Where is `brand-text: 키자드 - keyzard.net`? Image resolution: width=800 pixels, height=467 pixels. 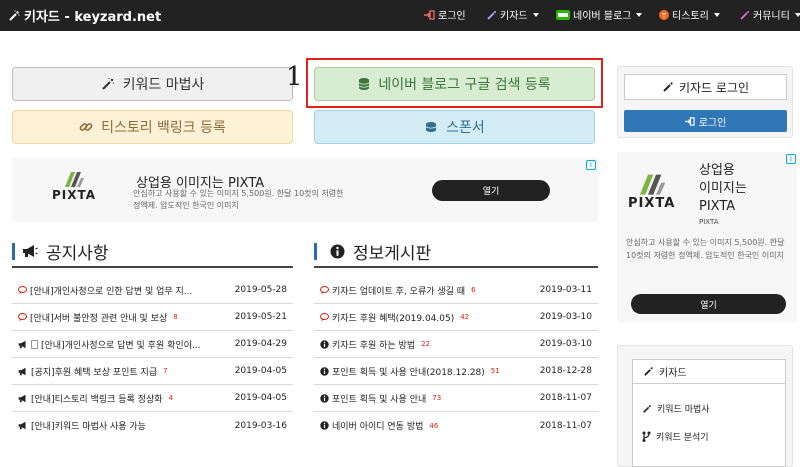
brand-text: 키자드 - keyzard.net is located at coordinates (93, 17).